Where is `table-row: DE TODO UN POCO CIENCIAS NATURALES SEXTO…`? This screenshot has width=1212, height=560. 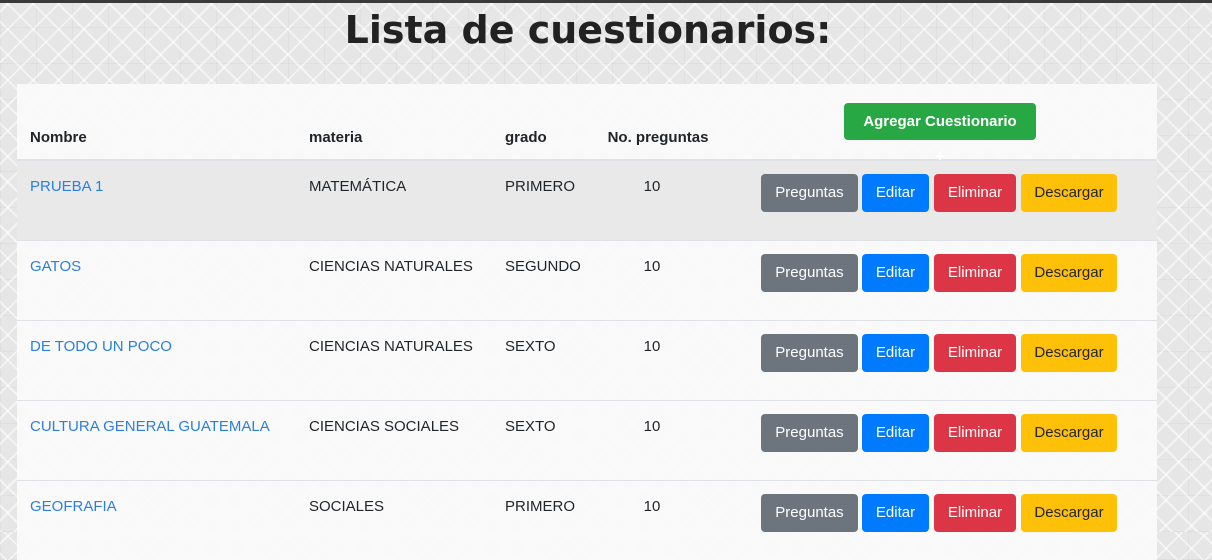
table-row: DE TODO UN POCO CIENCIAS NATURALES SEXTO… is located at coordinates (587, 361).